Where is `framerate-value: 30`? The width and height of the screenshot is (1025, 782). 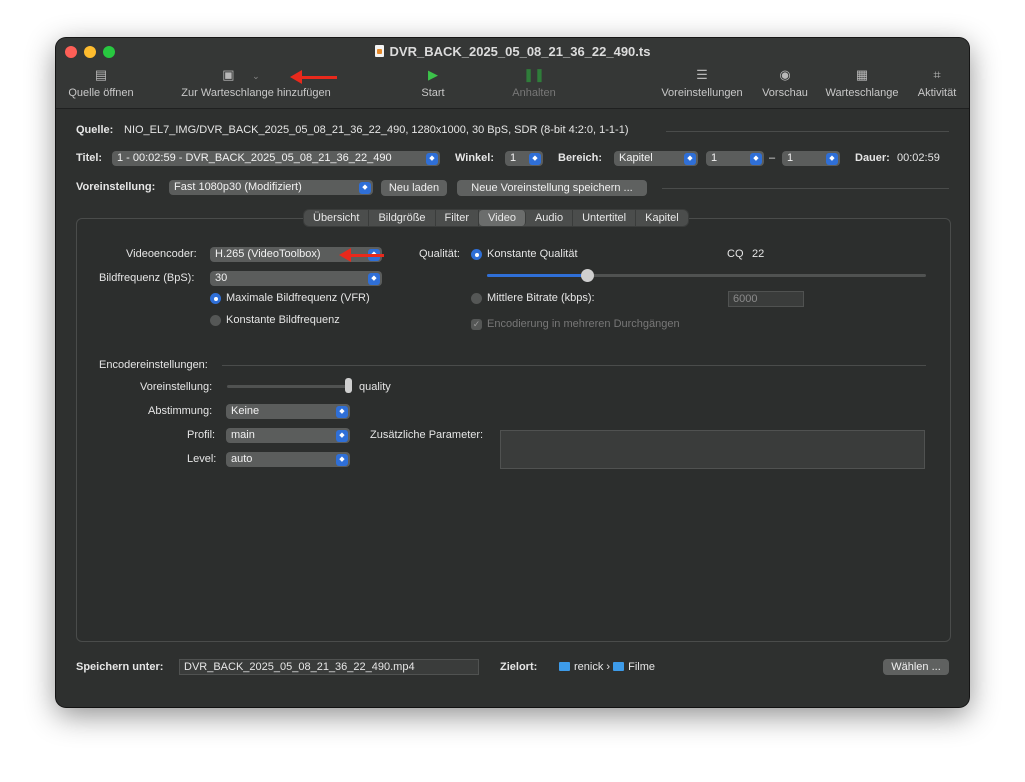
framerate-value: 30 is located at coordinates (221, 278).